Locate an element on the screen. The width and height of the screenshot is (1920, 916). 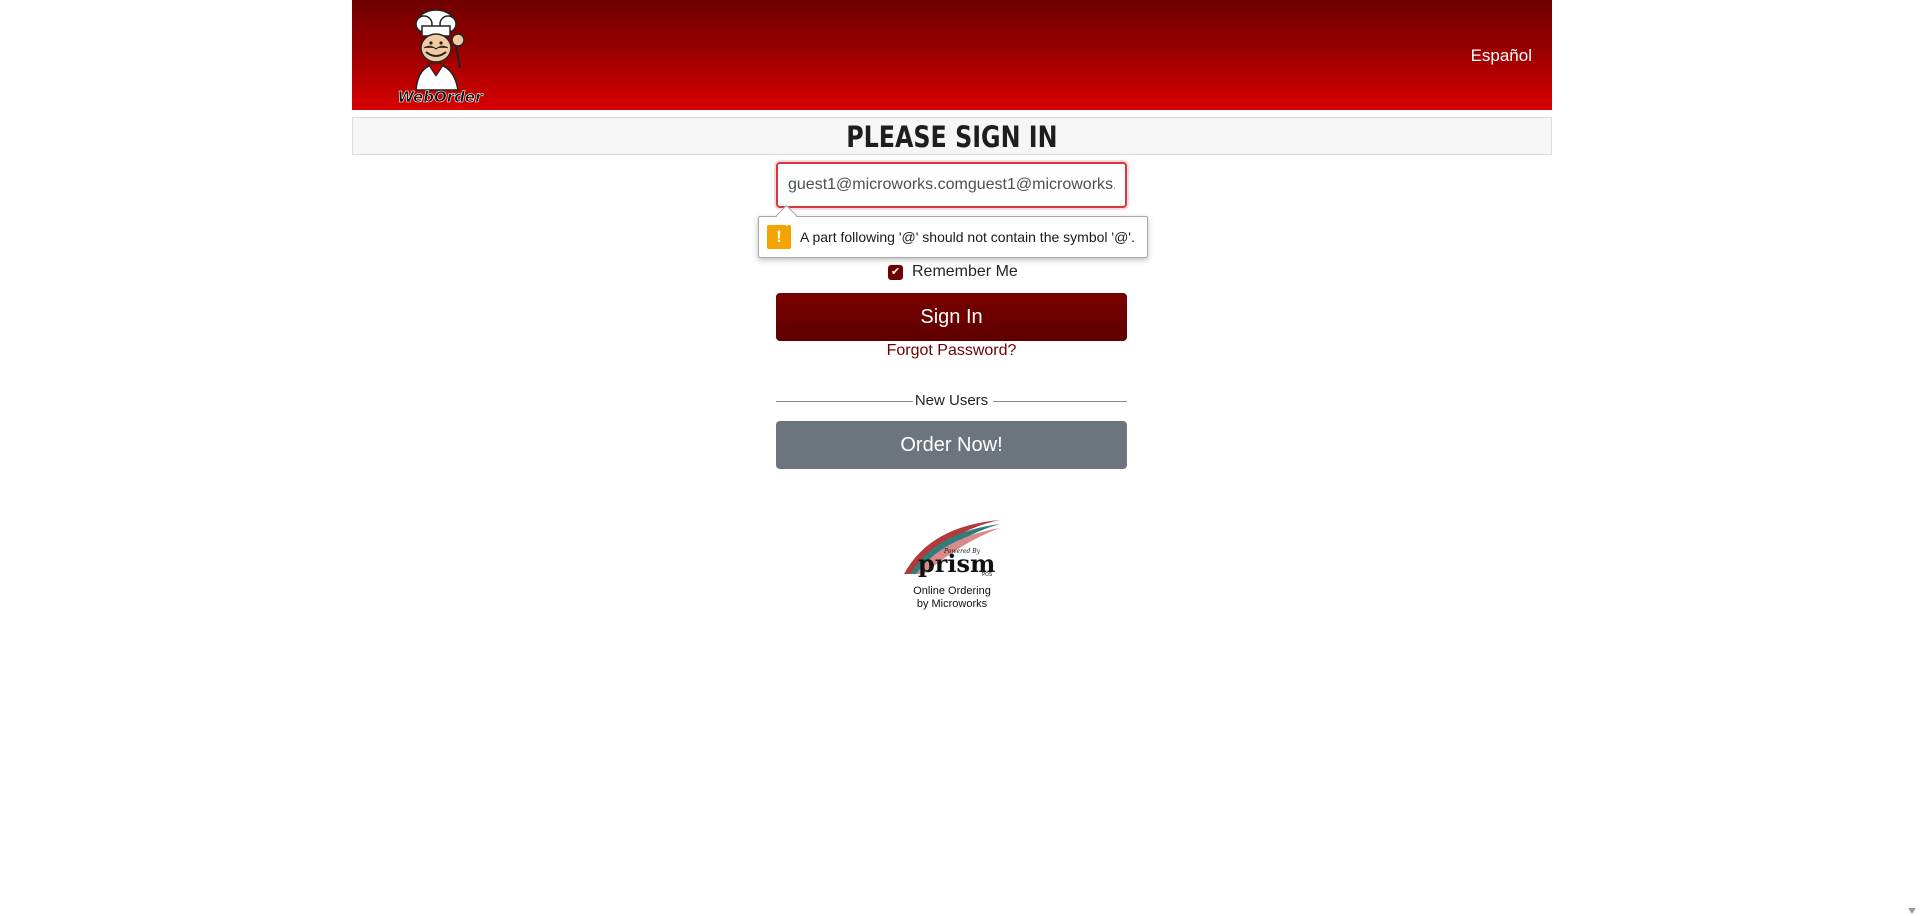
page-container: WebOrder Español PLEASE SIGN IN is located at coordinates (952, 77).